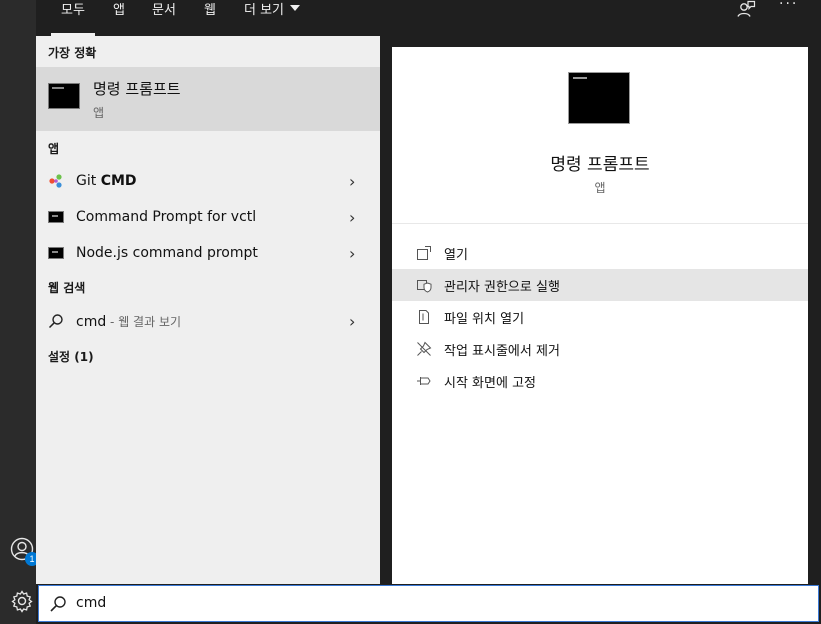 This screenshot has width=821, height=624. What do you see at coordinates (424, 285) in the screenshot?
I see `shield-icon` at bounding box center [424, 285].